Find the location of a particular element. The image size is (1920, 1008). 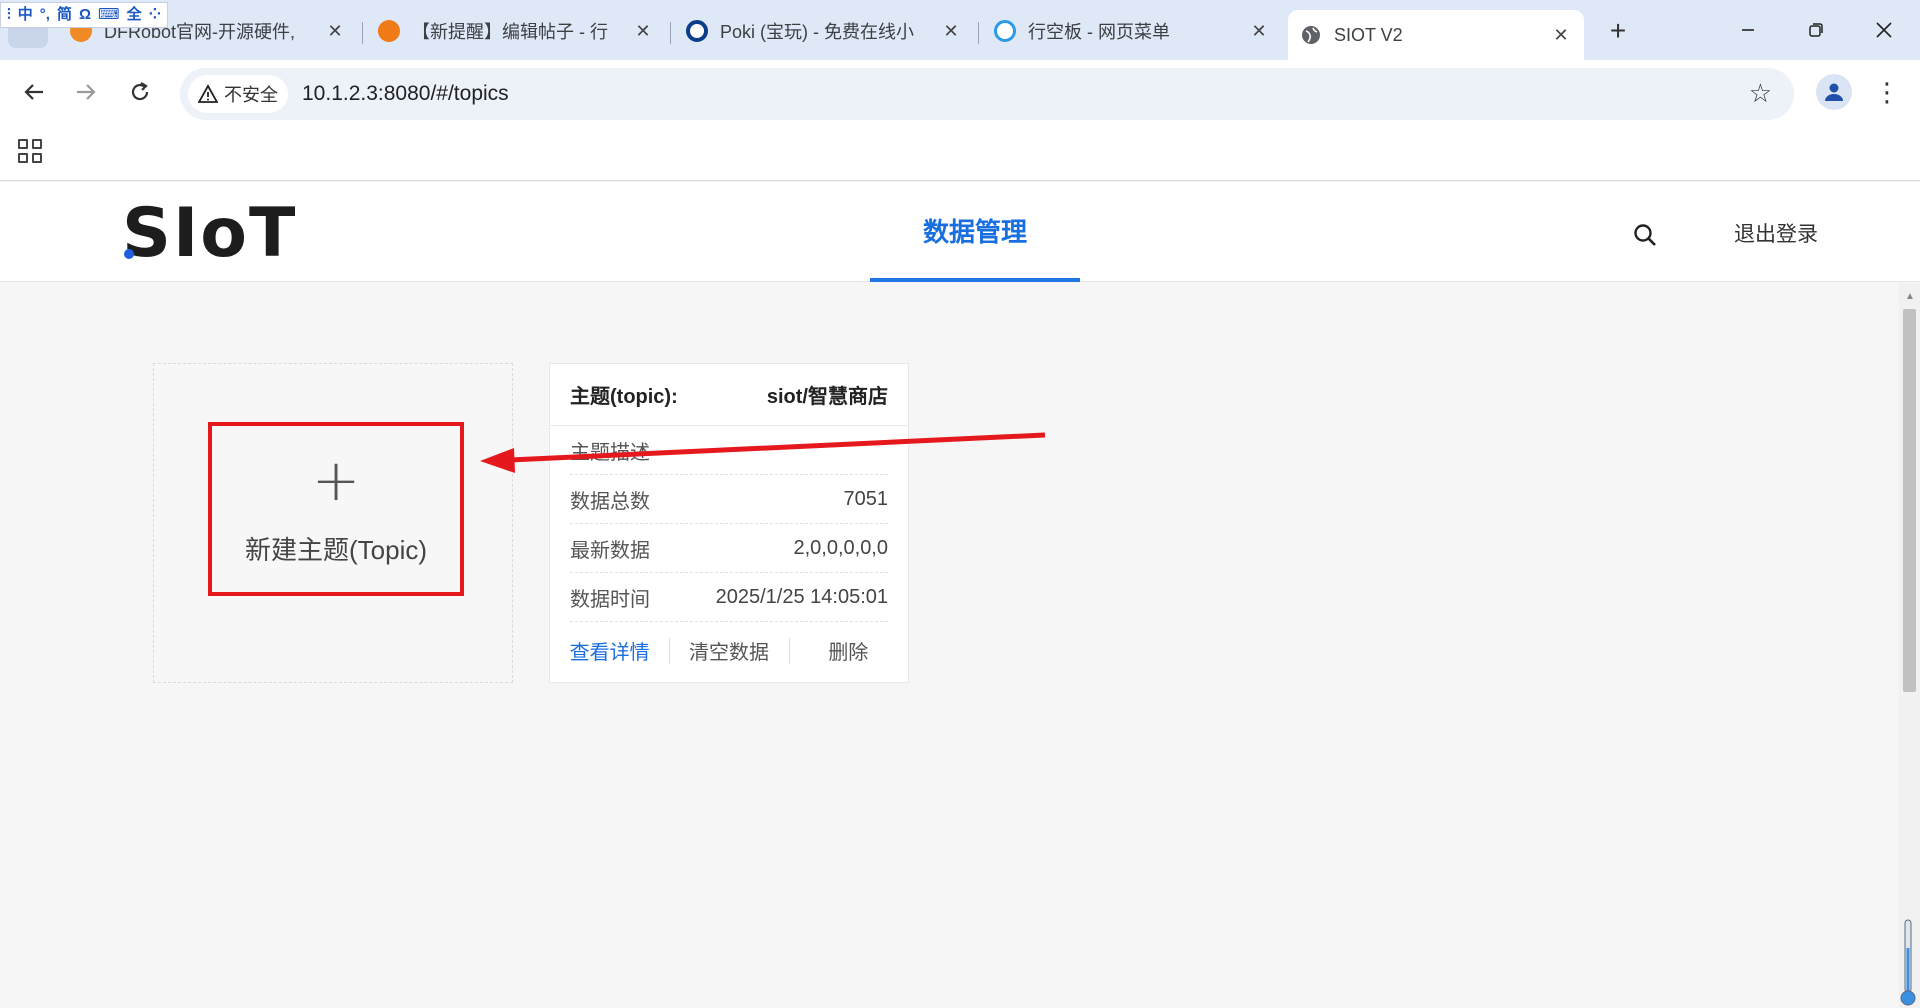

tab-edit-post: 【新提醒】编辑帖子 - 行 ✕ is located at coordinates (516, 31).